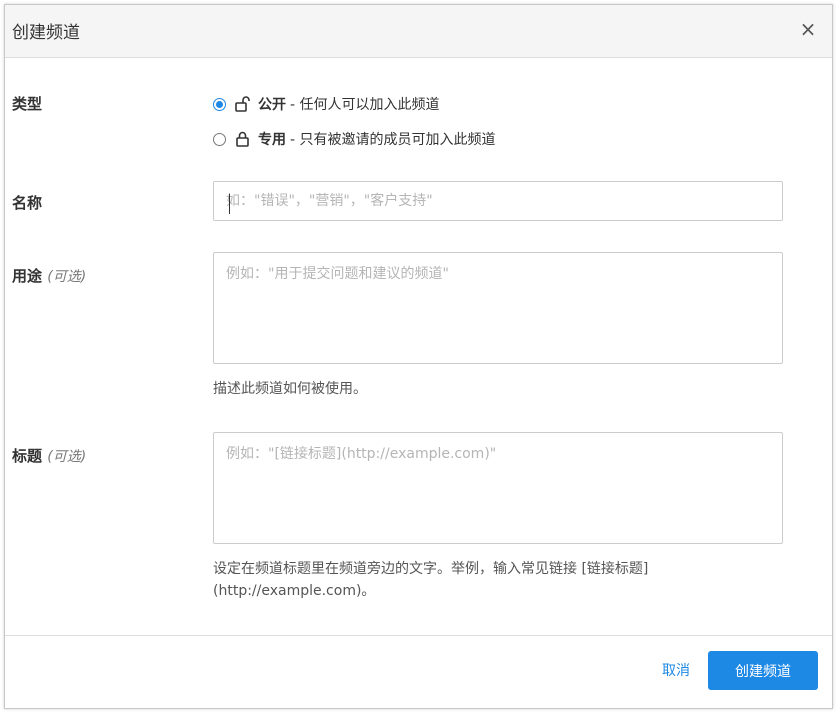 The height and width of the screenshot is (716, 840). I want to click on purpose-label-text: 用途, so click(27, 276).